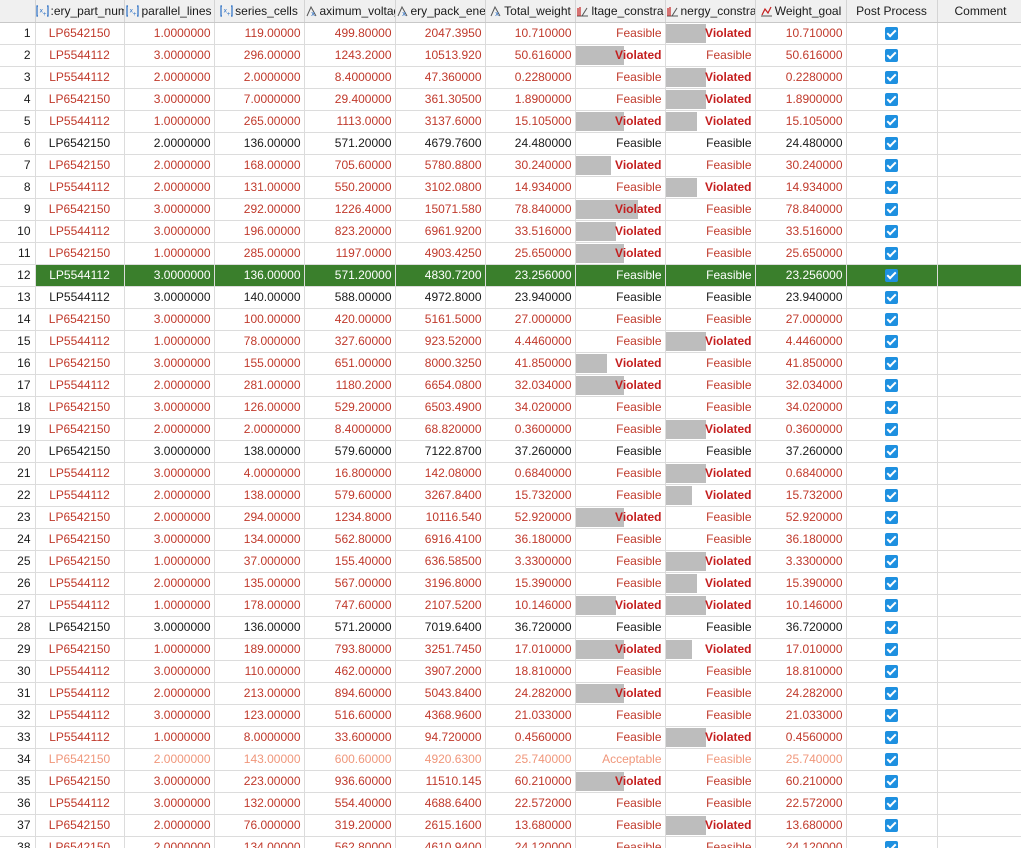  What do you see at coordinates (801, 473) in the screenshot?
I see `cell-weight-goal: 0.6840000` at bounding box center [801, 473].